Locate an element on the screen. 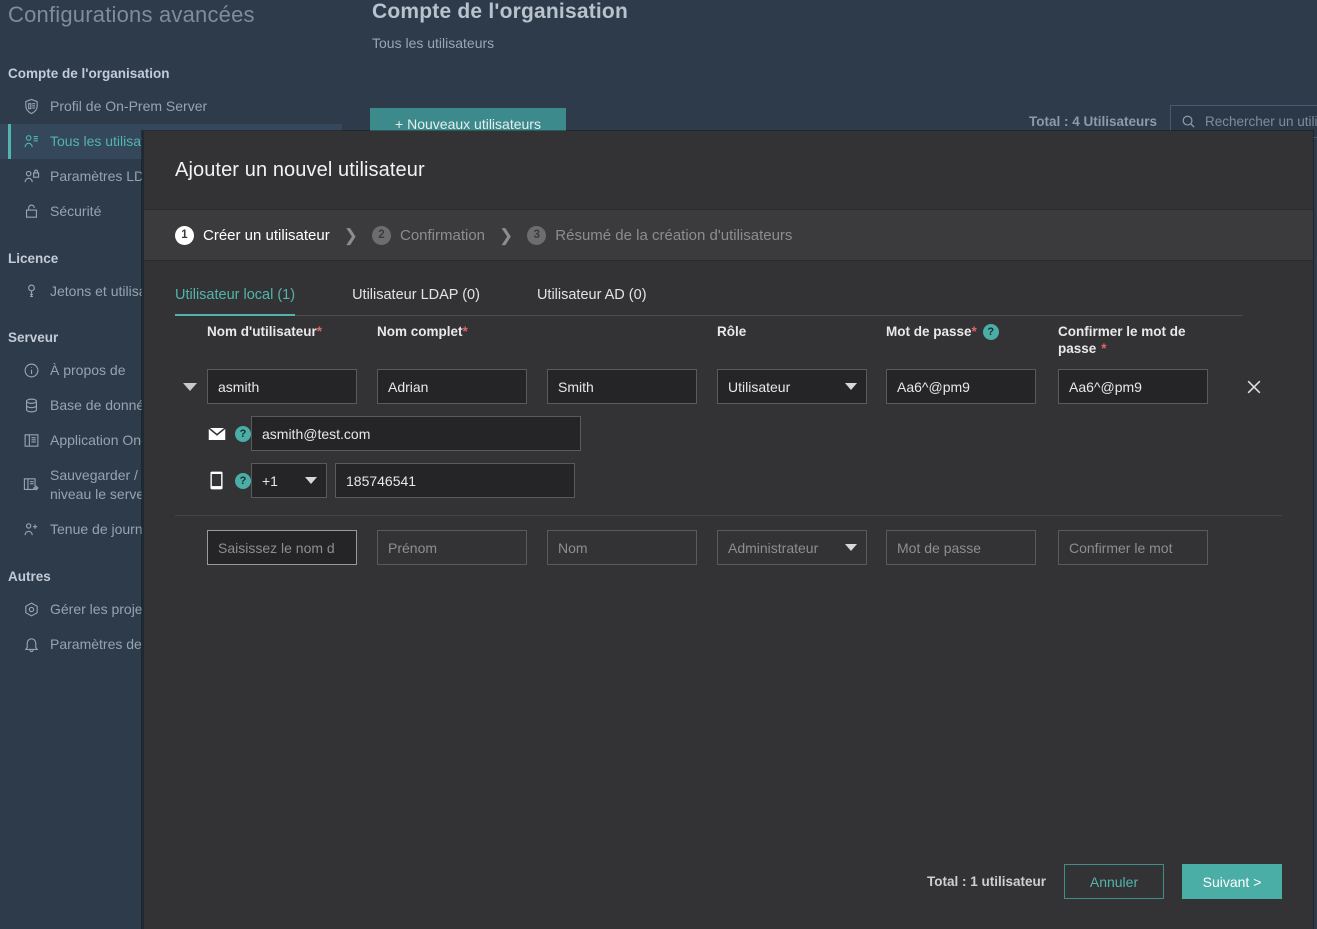  remove-row-button is located at coordinates (1254, 387).